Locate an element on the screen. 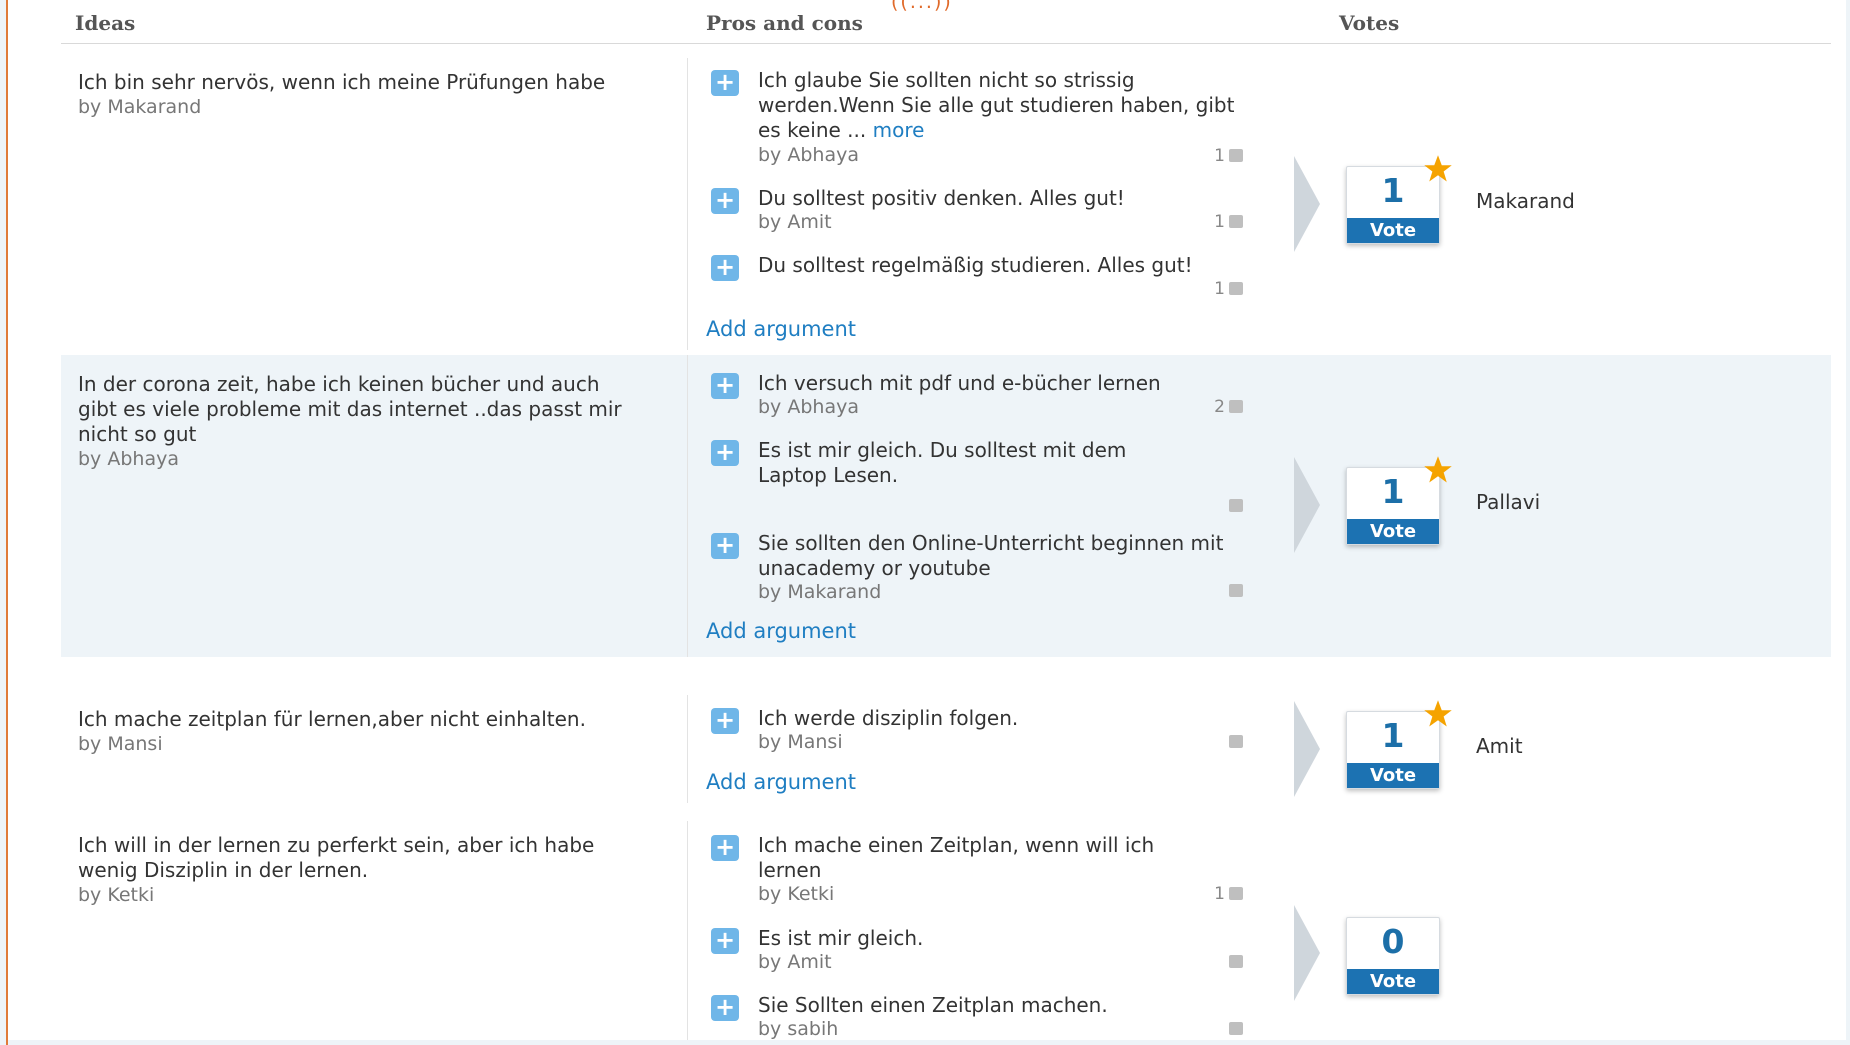 This screenshot has height=1045, width=1850. idea-author: by Abhaya is located at coordinates (128, 459).